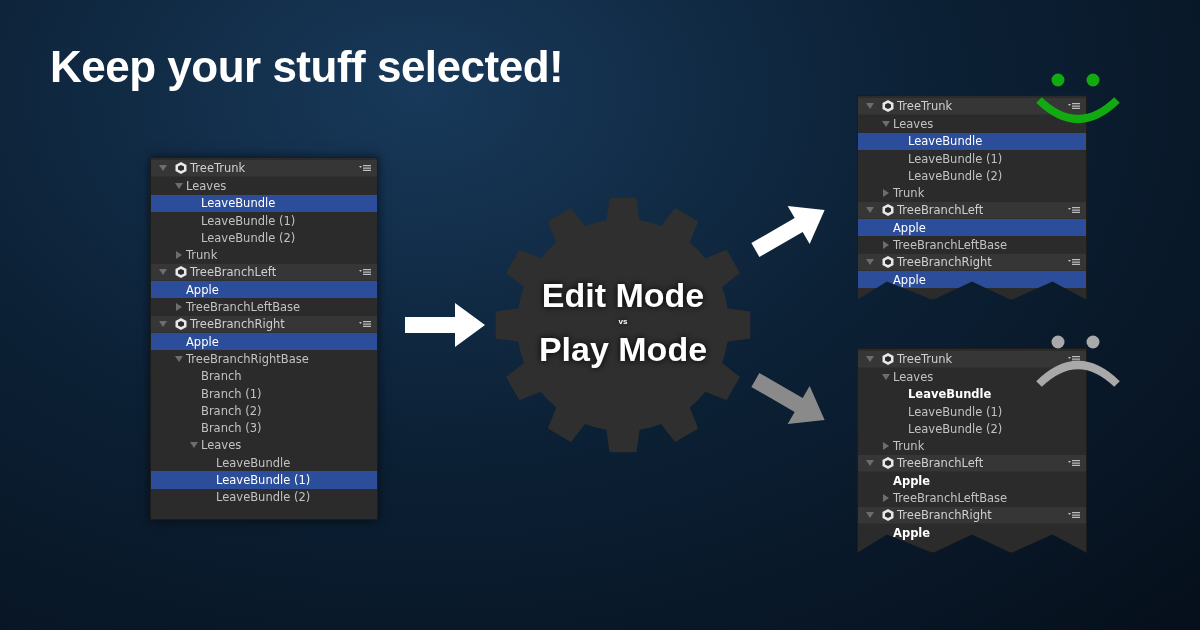  I want to click on tree-item: Branch (1), so click(264, 393).